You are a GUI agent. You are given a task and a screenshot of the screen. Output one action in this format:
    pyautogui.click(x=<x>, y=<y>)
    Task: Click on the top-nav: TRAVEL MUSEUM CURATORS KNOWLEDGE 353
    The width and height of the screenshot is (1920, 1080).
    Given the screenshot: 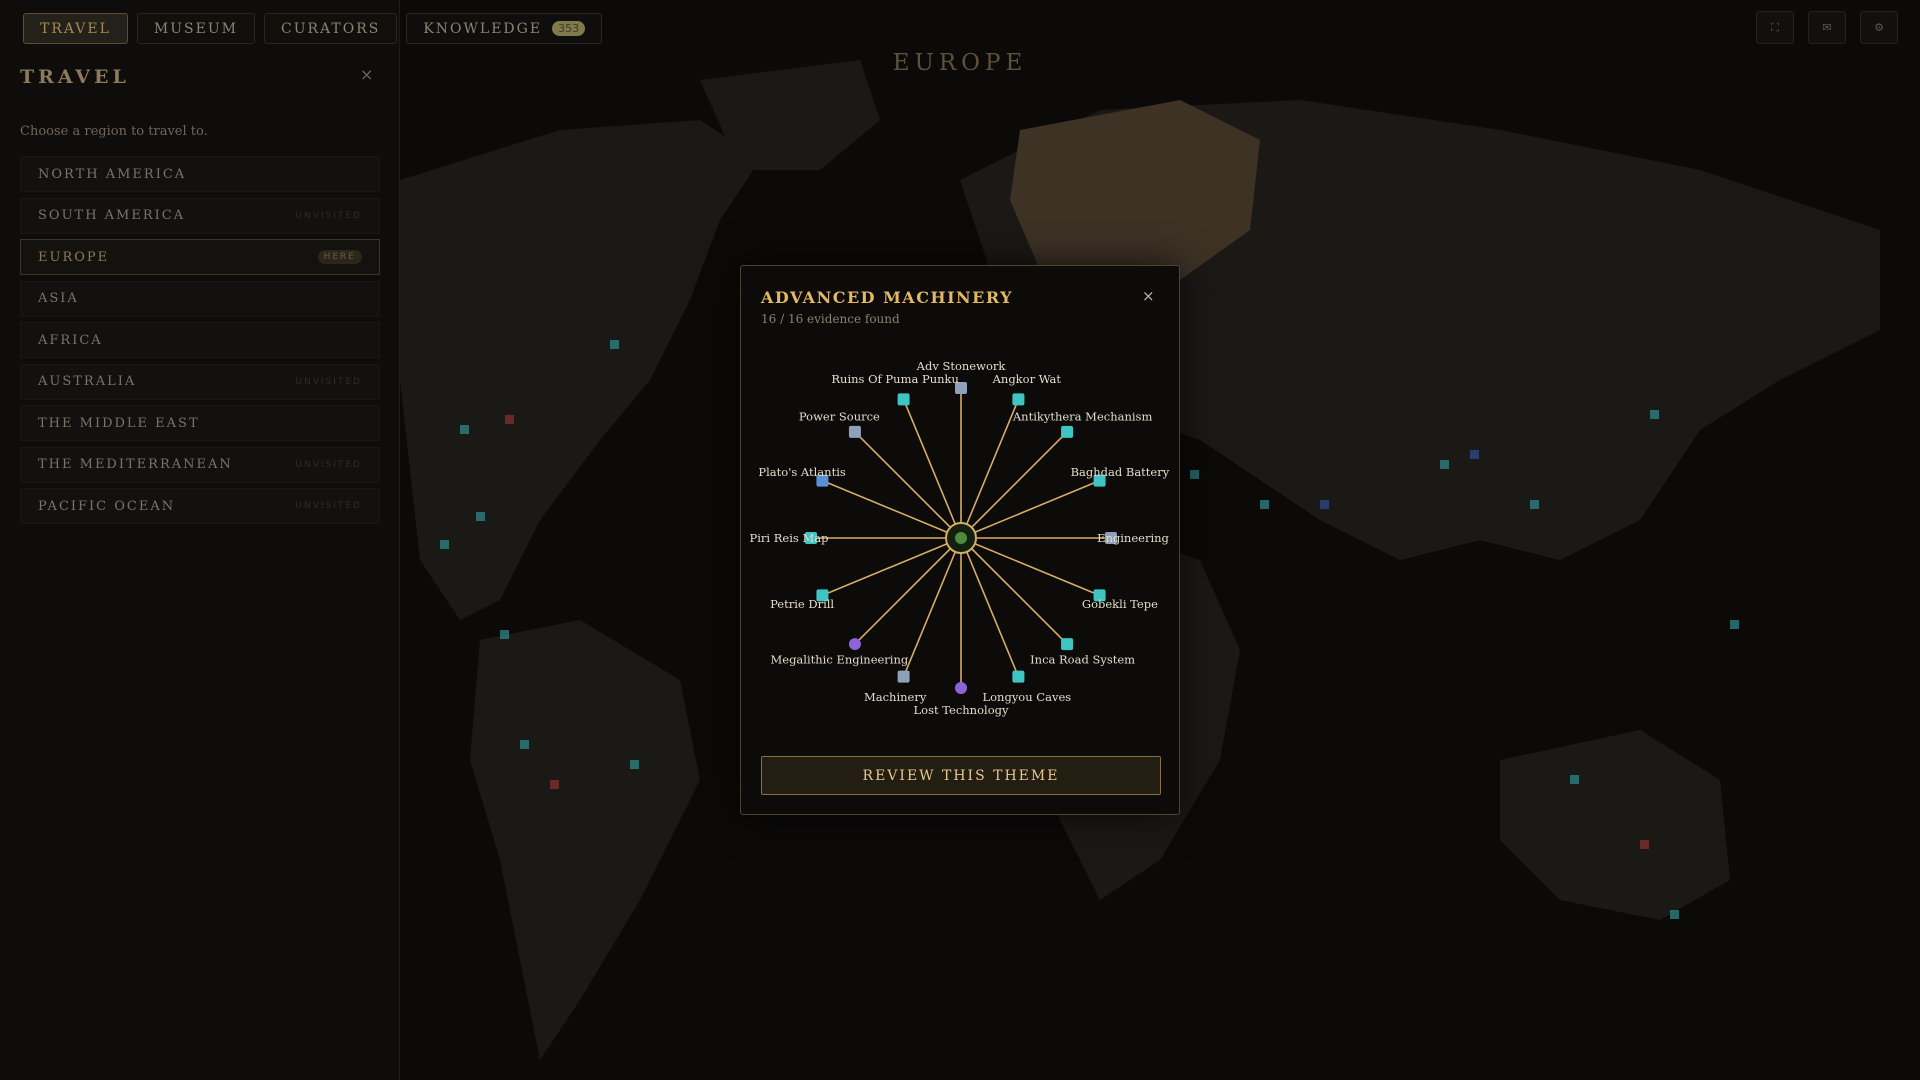 What is the action you would take?
    pyautogui.click(x=313, y=28)
    